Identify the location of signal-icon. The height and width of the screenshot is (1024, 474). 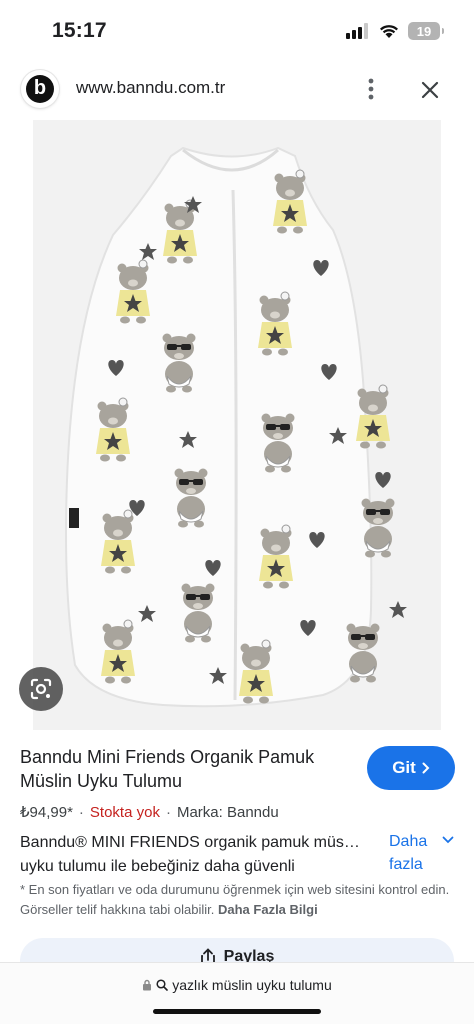
(357, 31).